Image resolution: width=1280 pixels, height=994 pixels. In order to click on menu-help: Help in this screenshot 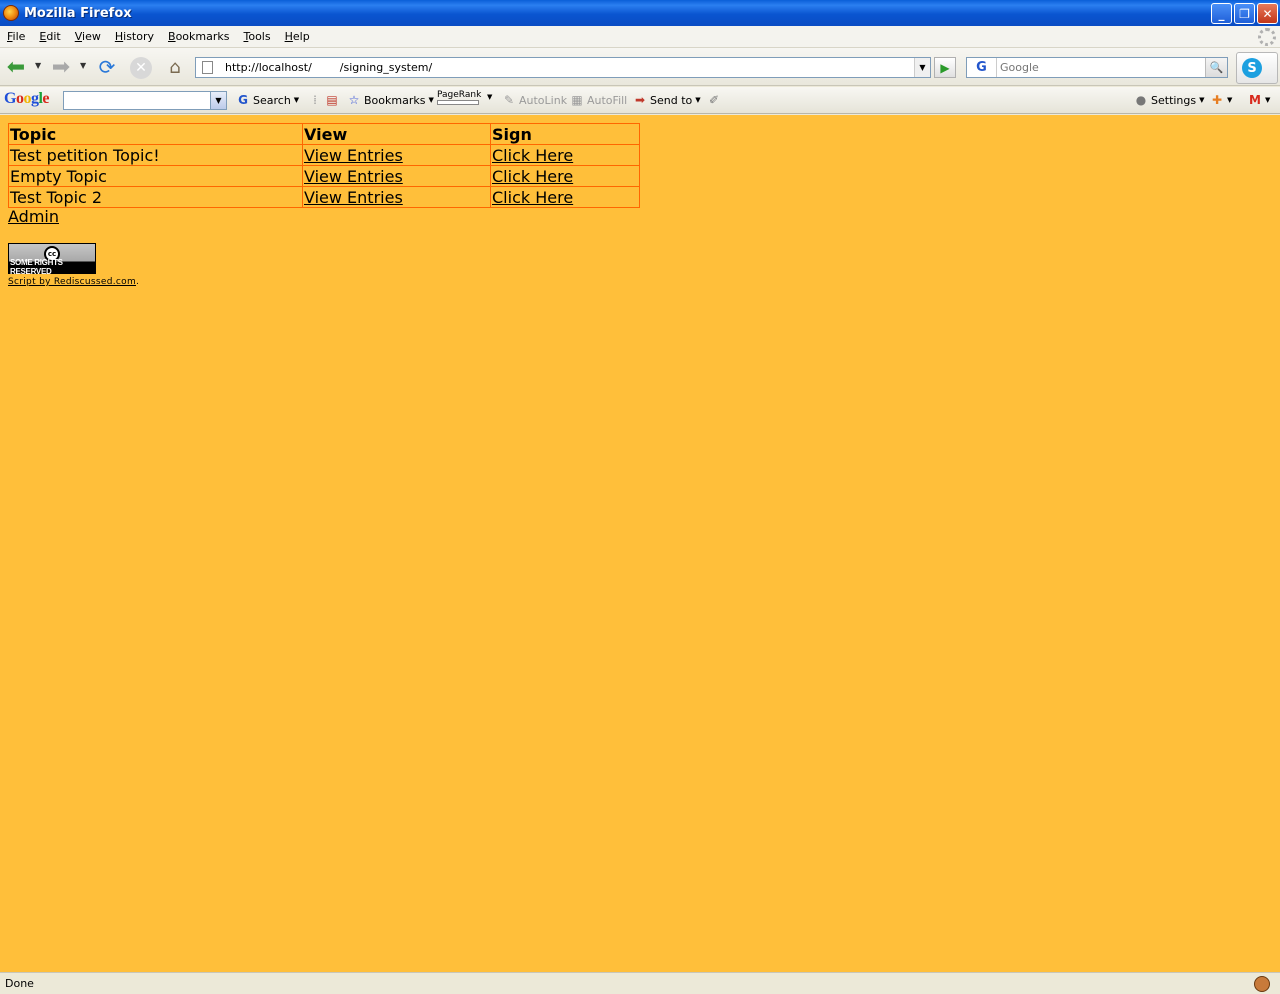, I will do `click(297, 36)`.